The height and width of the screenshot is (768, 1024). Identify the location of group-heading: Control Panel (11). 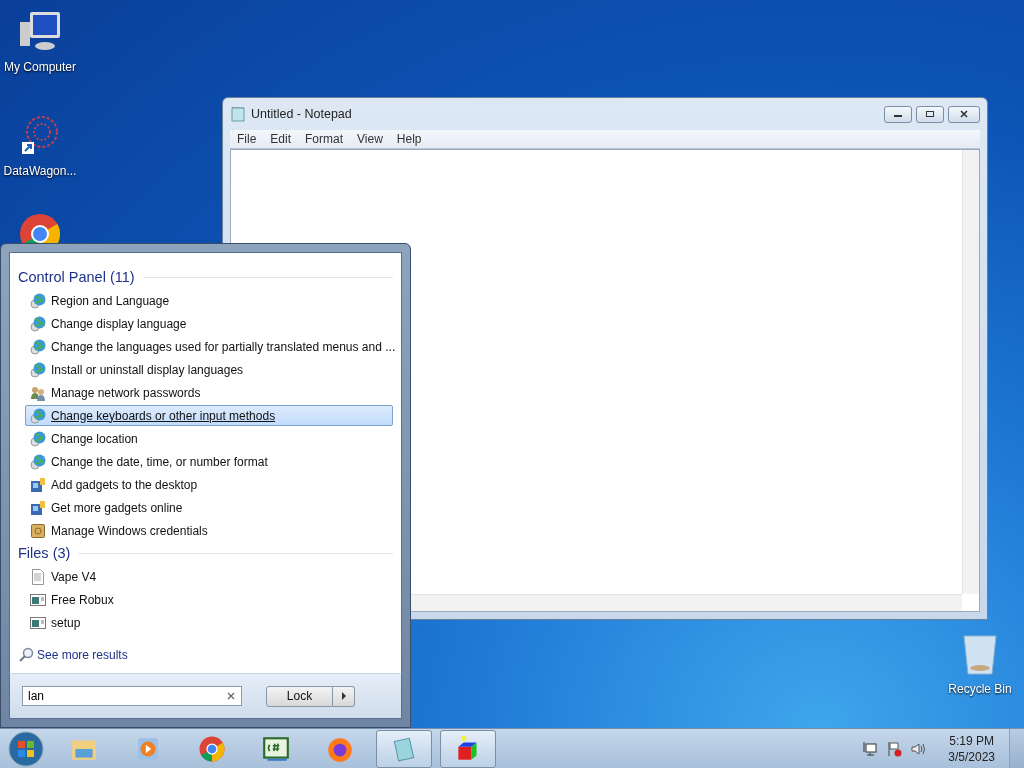
(76, 277).